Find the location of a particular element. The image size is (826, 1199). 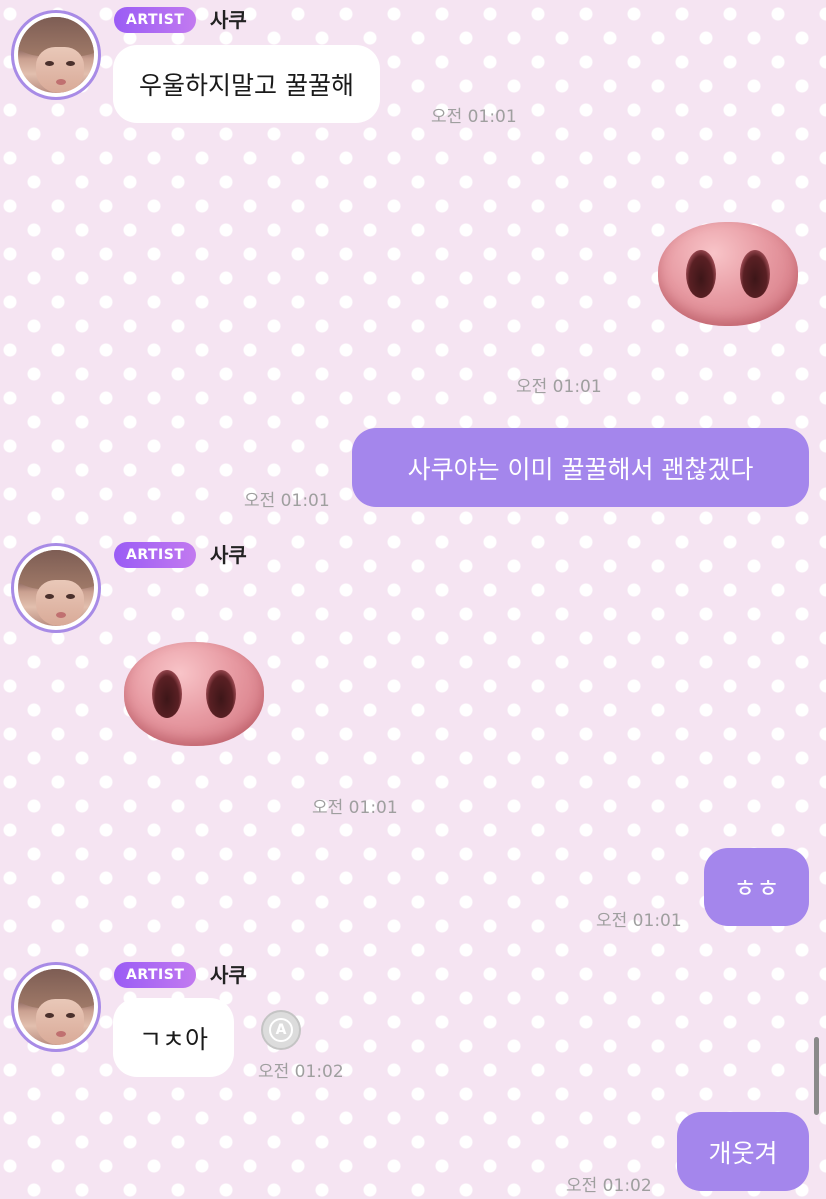

translate-icon: A is located at coordinates (281, 1030).